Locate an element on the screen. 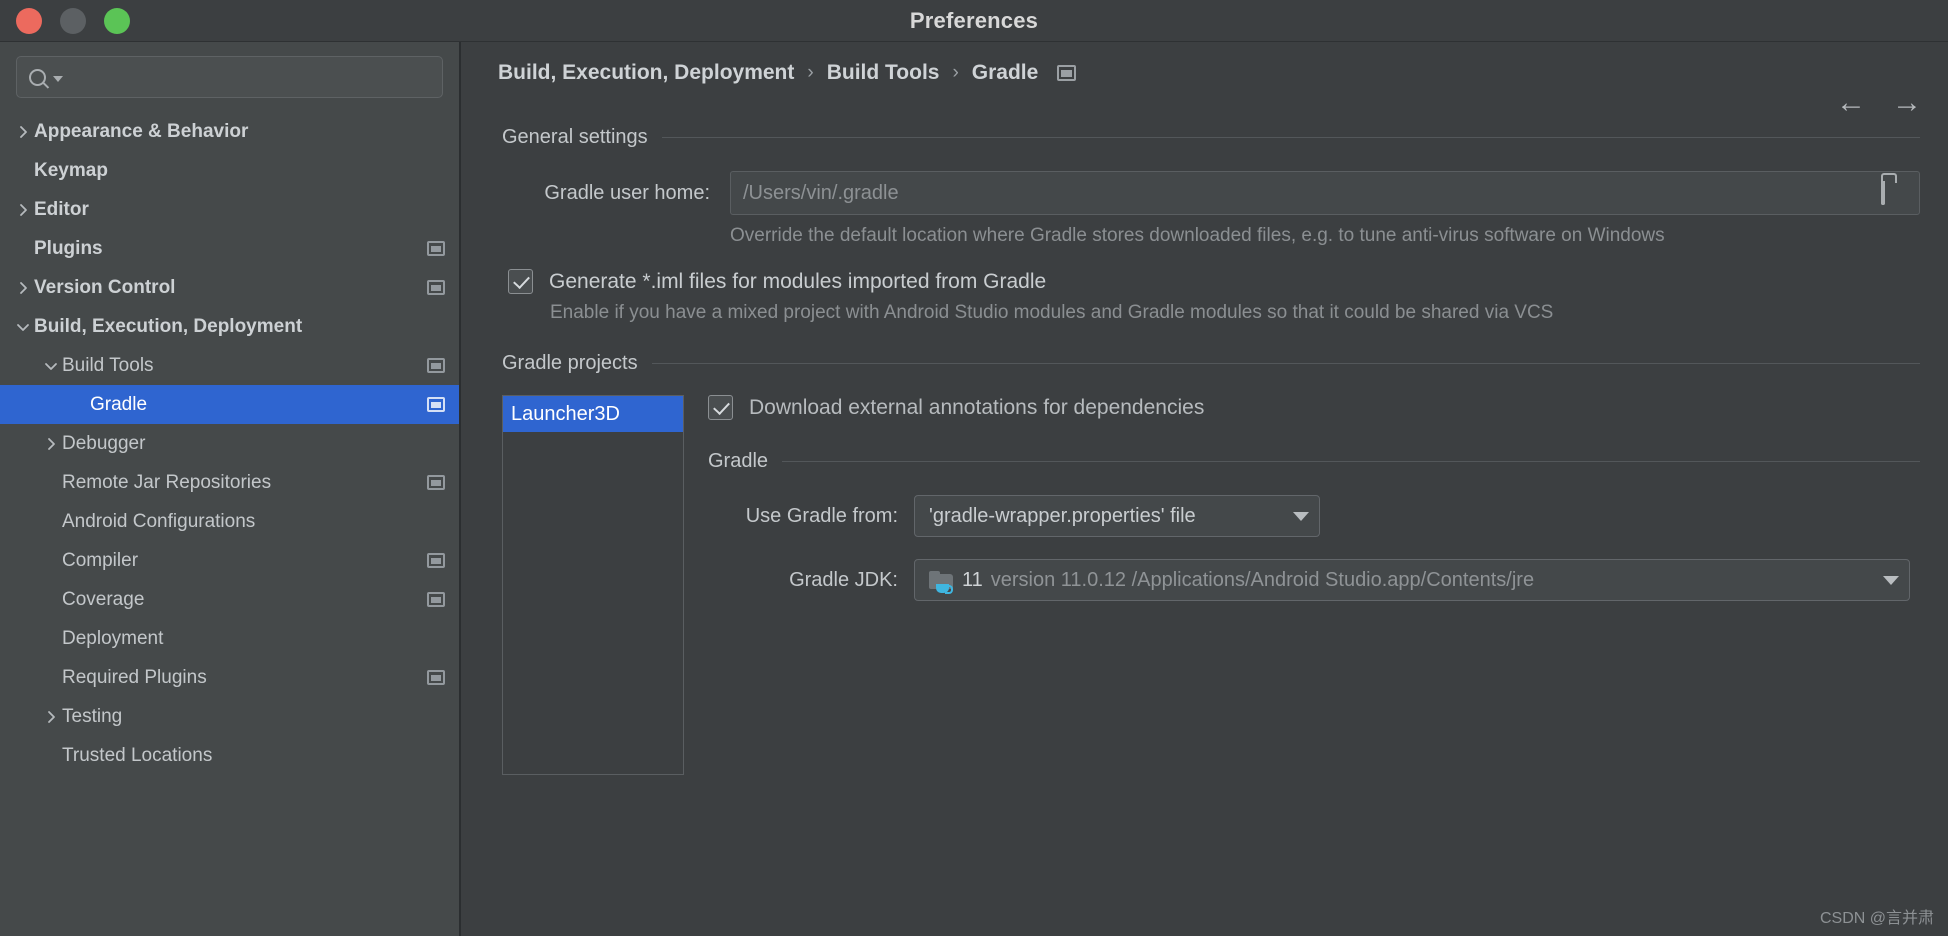  breadcrumb-item-1: Build Tools is located at coordinates (883, 73).